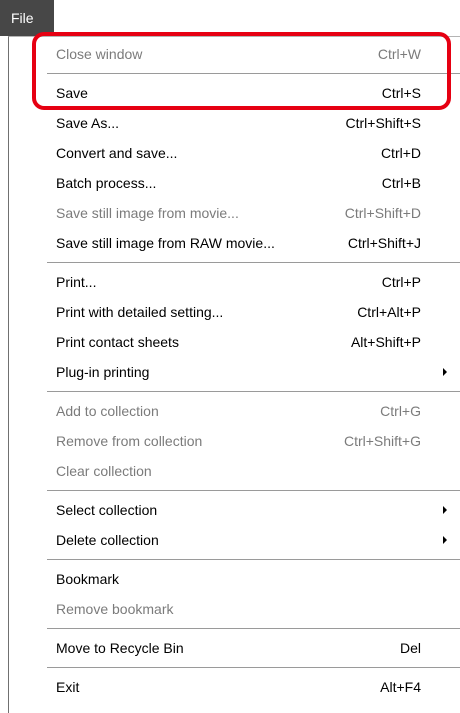 Image resolution: width=460 pixels, height=713 pixels. Describe the element at coordinates (253, 312) in the screenshot. I see `menu-item-print-with-detailed-setting: Print with detailed setting... Ctrl+Alt+P` at that location.